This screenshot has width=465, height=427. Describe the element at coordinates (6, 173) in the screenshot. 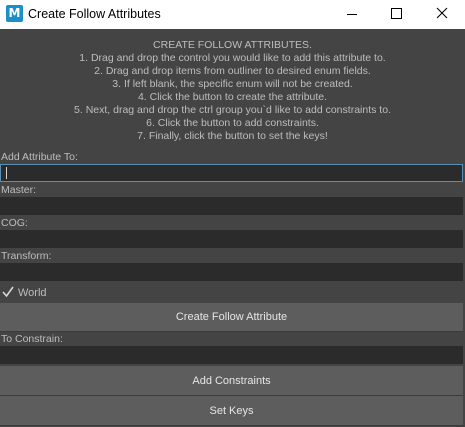

I see `text-caret` at that location.